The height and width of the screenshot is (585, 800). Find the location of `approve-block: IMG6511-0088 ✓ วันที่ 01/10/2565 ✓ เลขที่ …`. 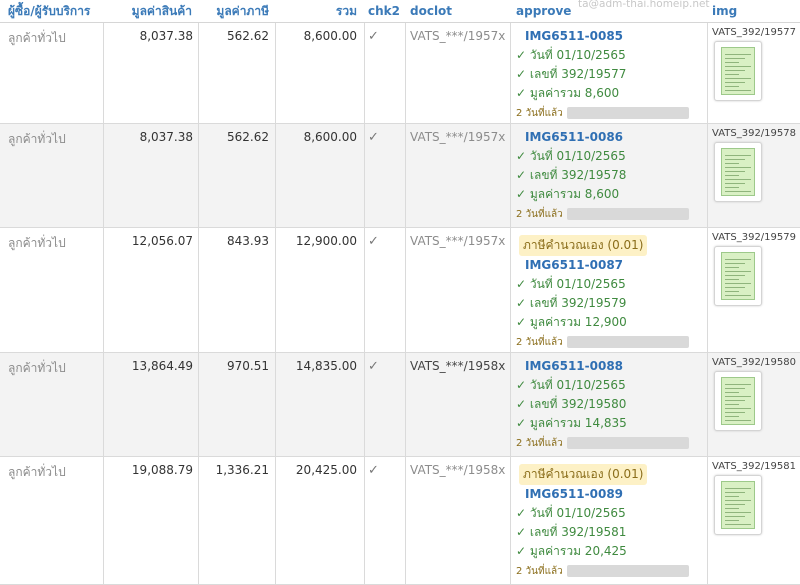

approve-block: IMG6511-0088 ✓ วันที่ 01/10/2565 ✓ เลขที่ … is located at coordinates (611, 401).